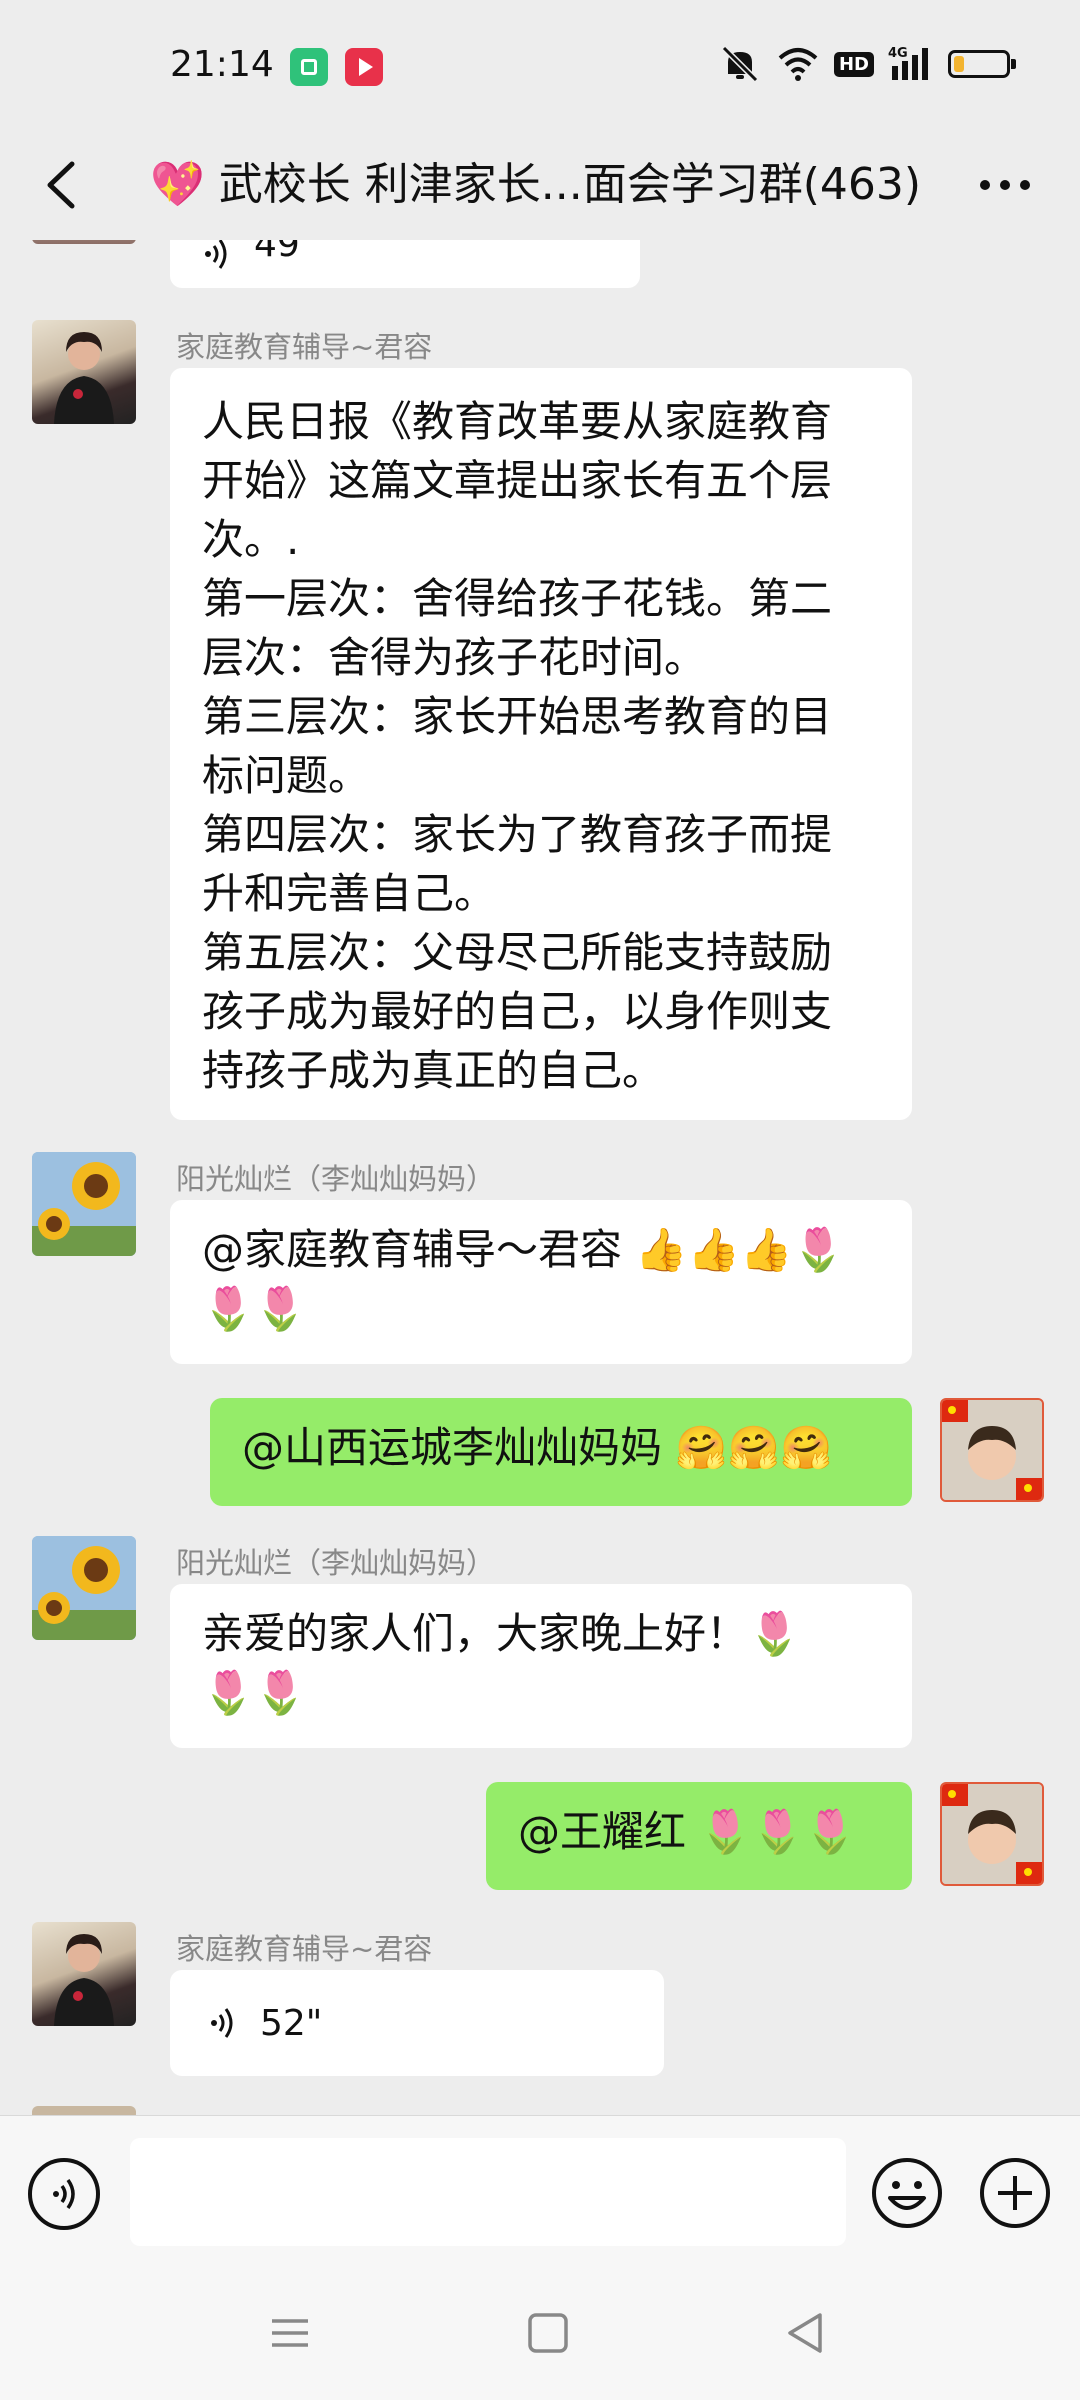 Image resolution: width=1080 pixels, height=2400 pixels. Describe the element at coordinates (537, 1447) in the screenshot. I see `message-line: @山西运城李灿灿妈妈 🤗🤗🤗` at that location.